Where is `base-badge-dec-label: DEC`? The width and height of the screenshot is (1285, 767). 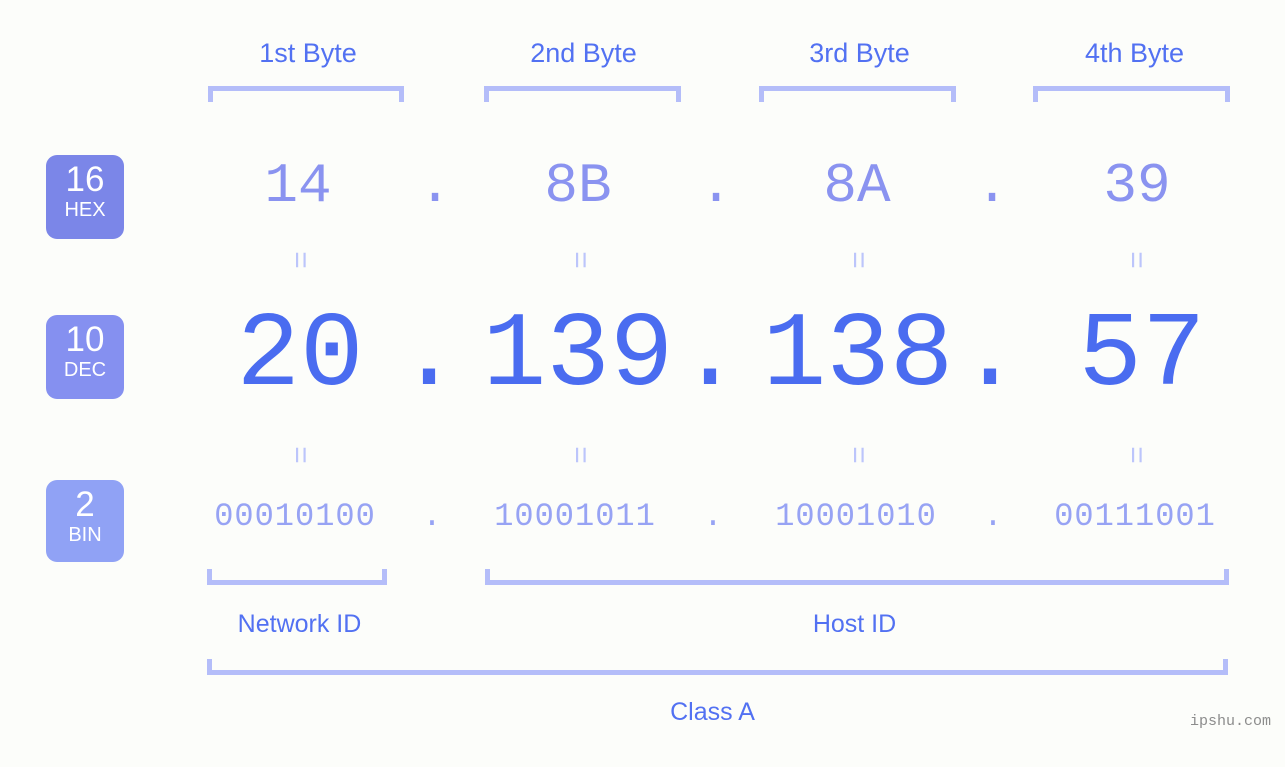
base-badge-dec-label: DEC is located at coordinates (85, 370).